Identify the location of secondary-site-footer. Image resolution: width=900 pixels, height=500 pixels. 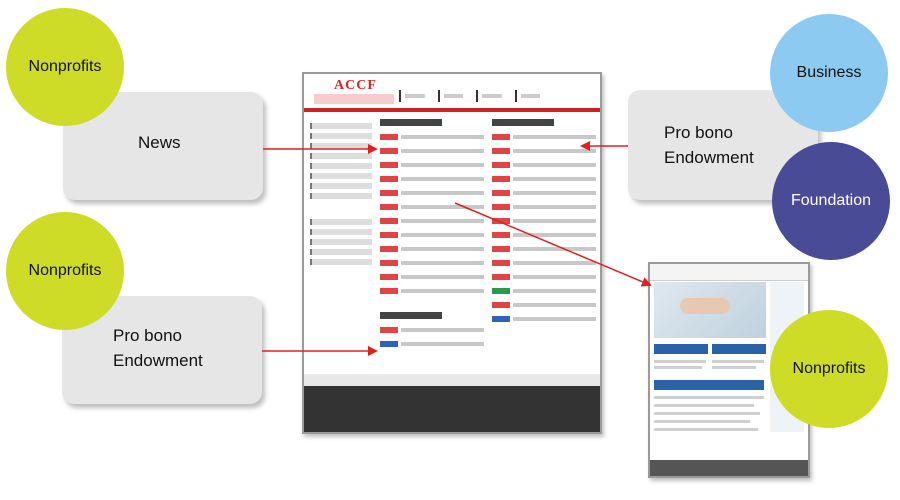
(729, 468).